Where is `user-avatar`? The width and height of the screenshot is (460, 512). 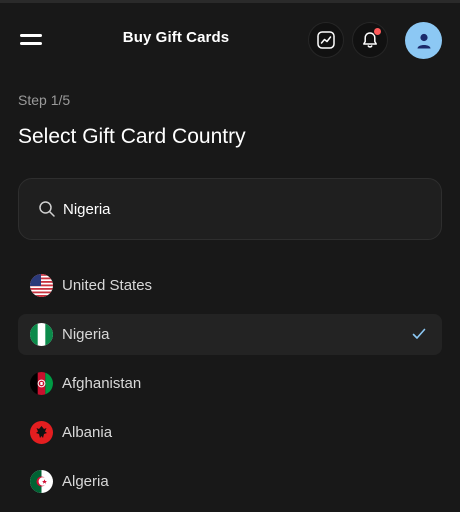 user-avatar is located at coordinates (423, 40).